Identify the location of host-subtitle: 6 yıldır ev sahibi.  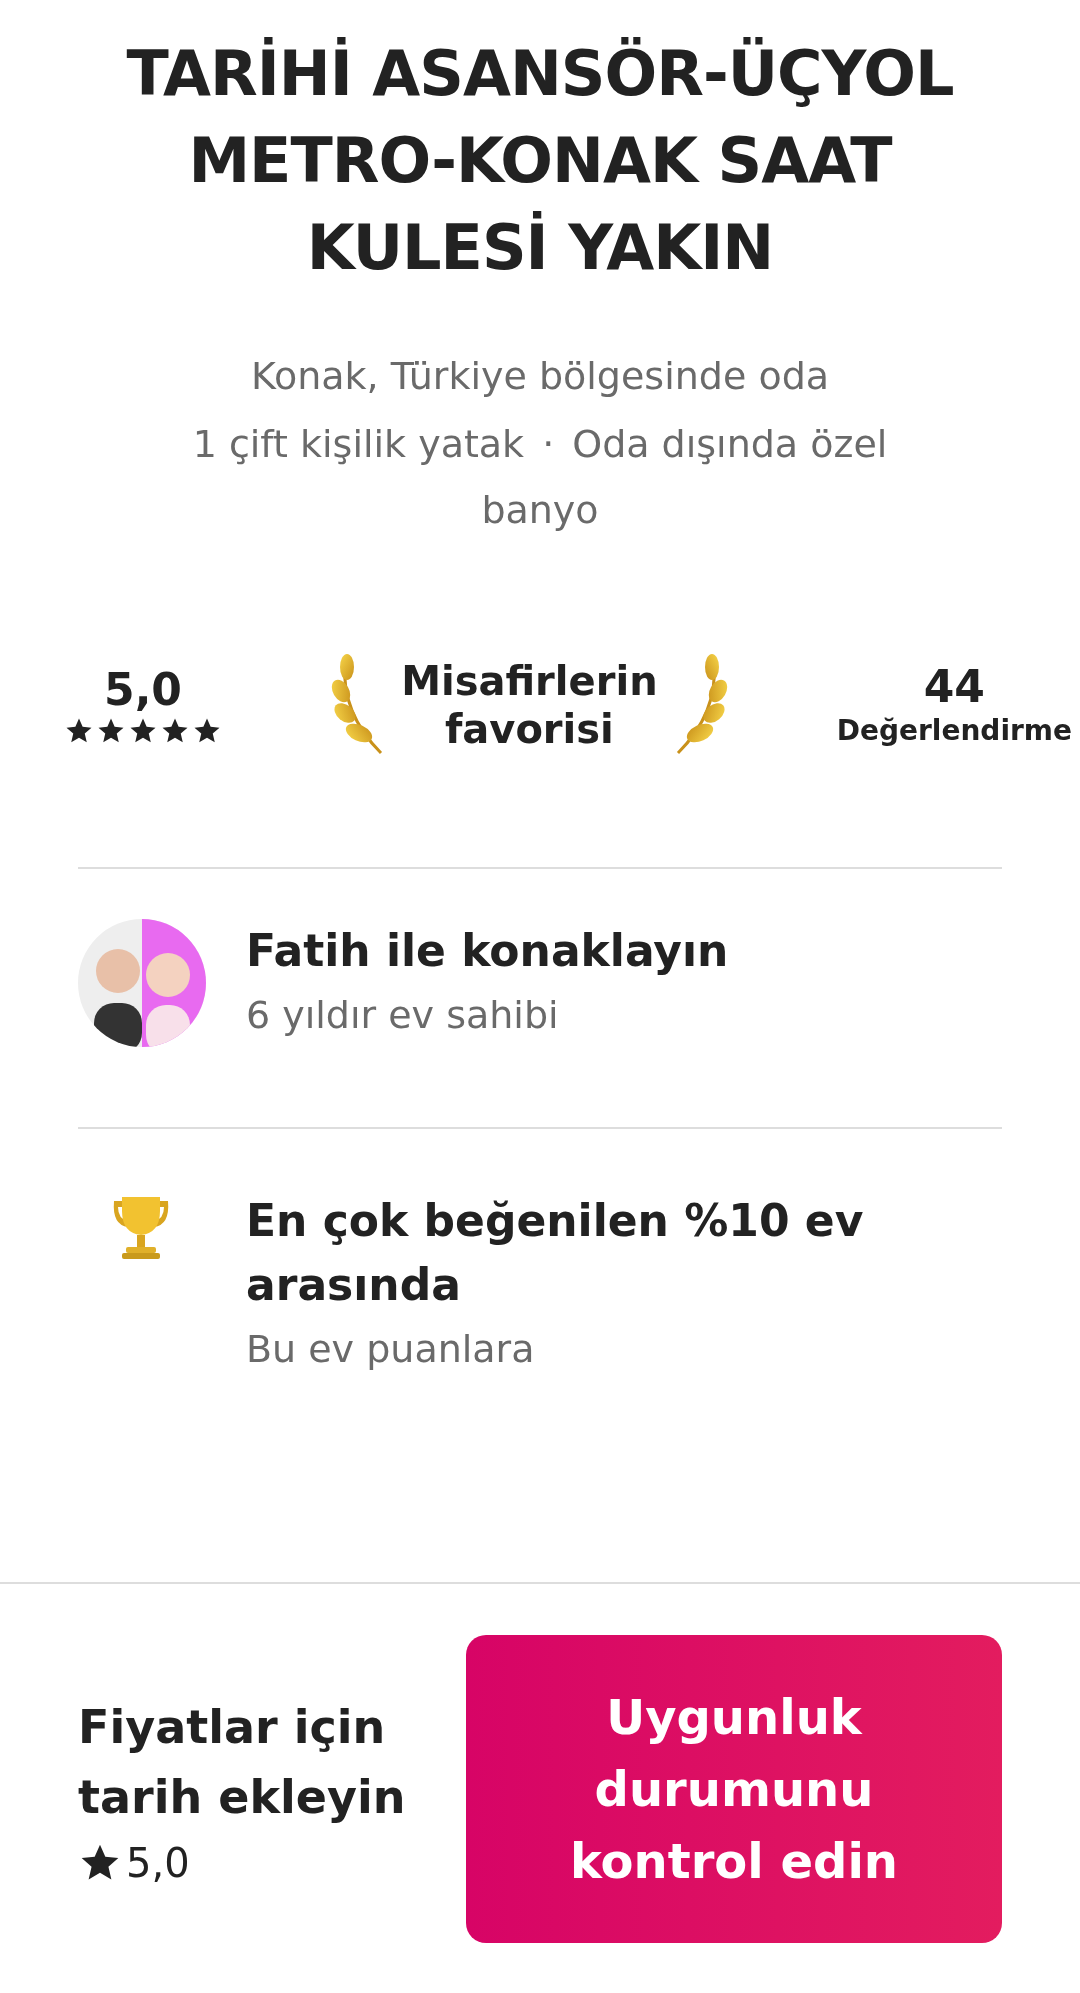
(403, 1015).